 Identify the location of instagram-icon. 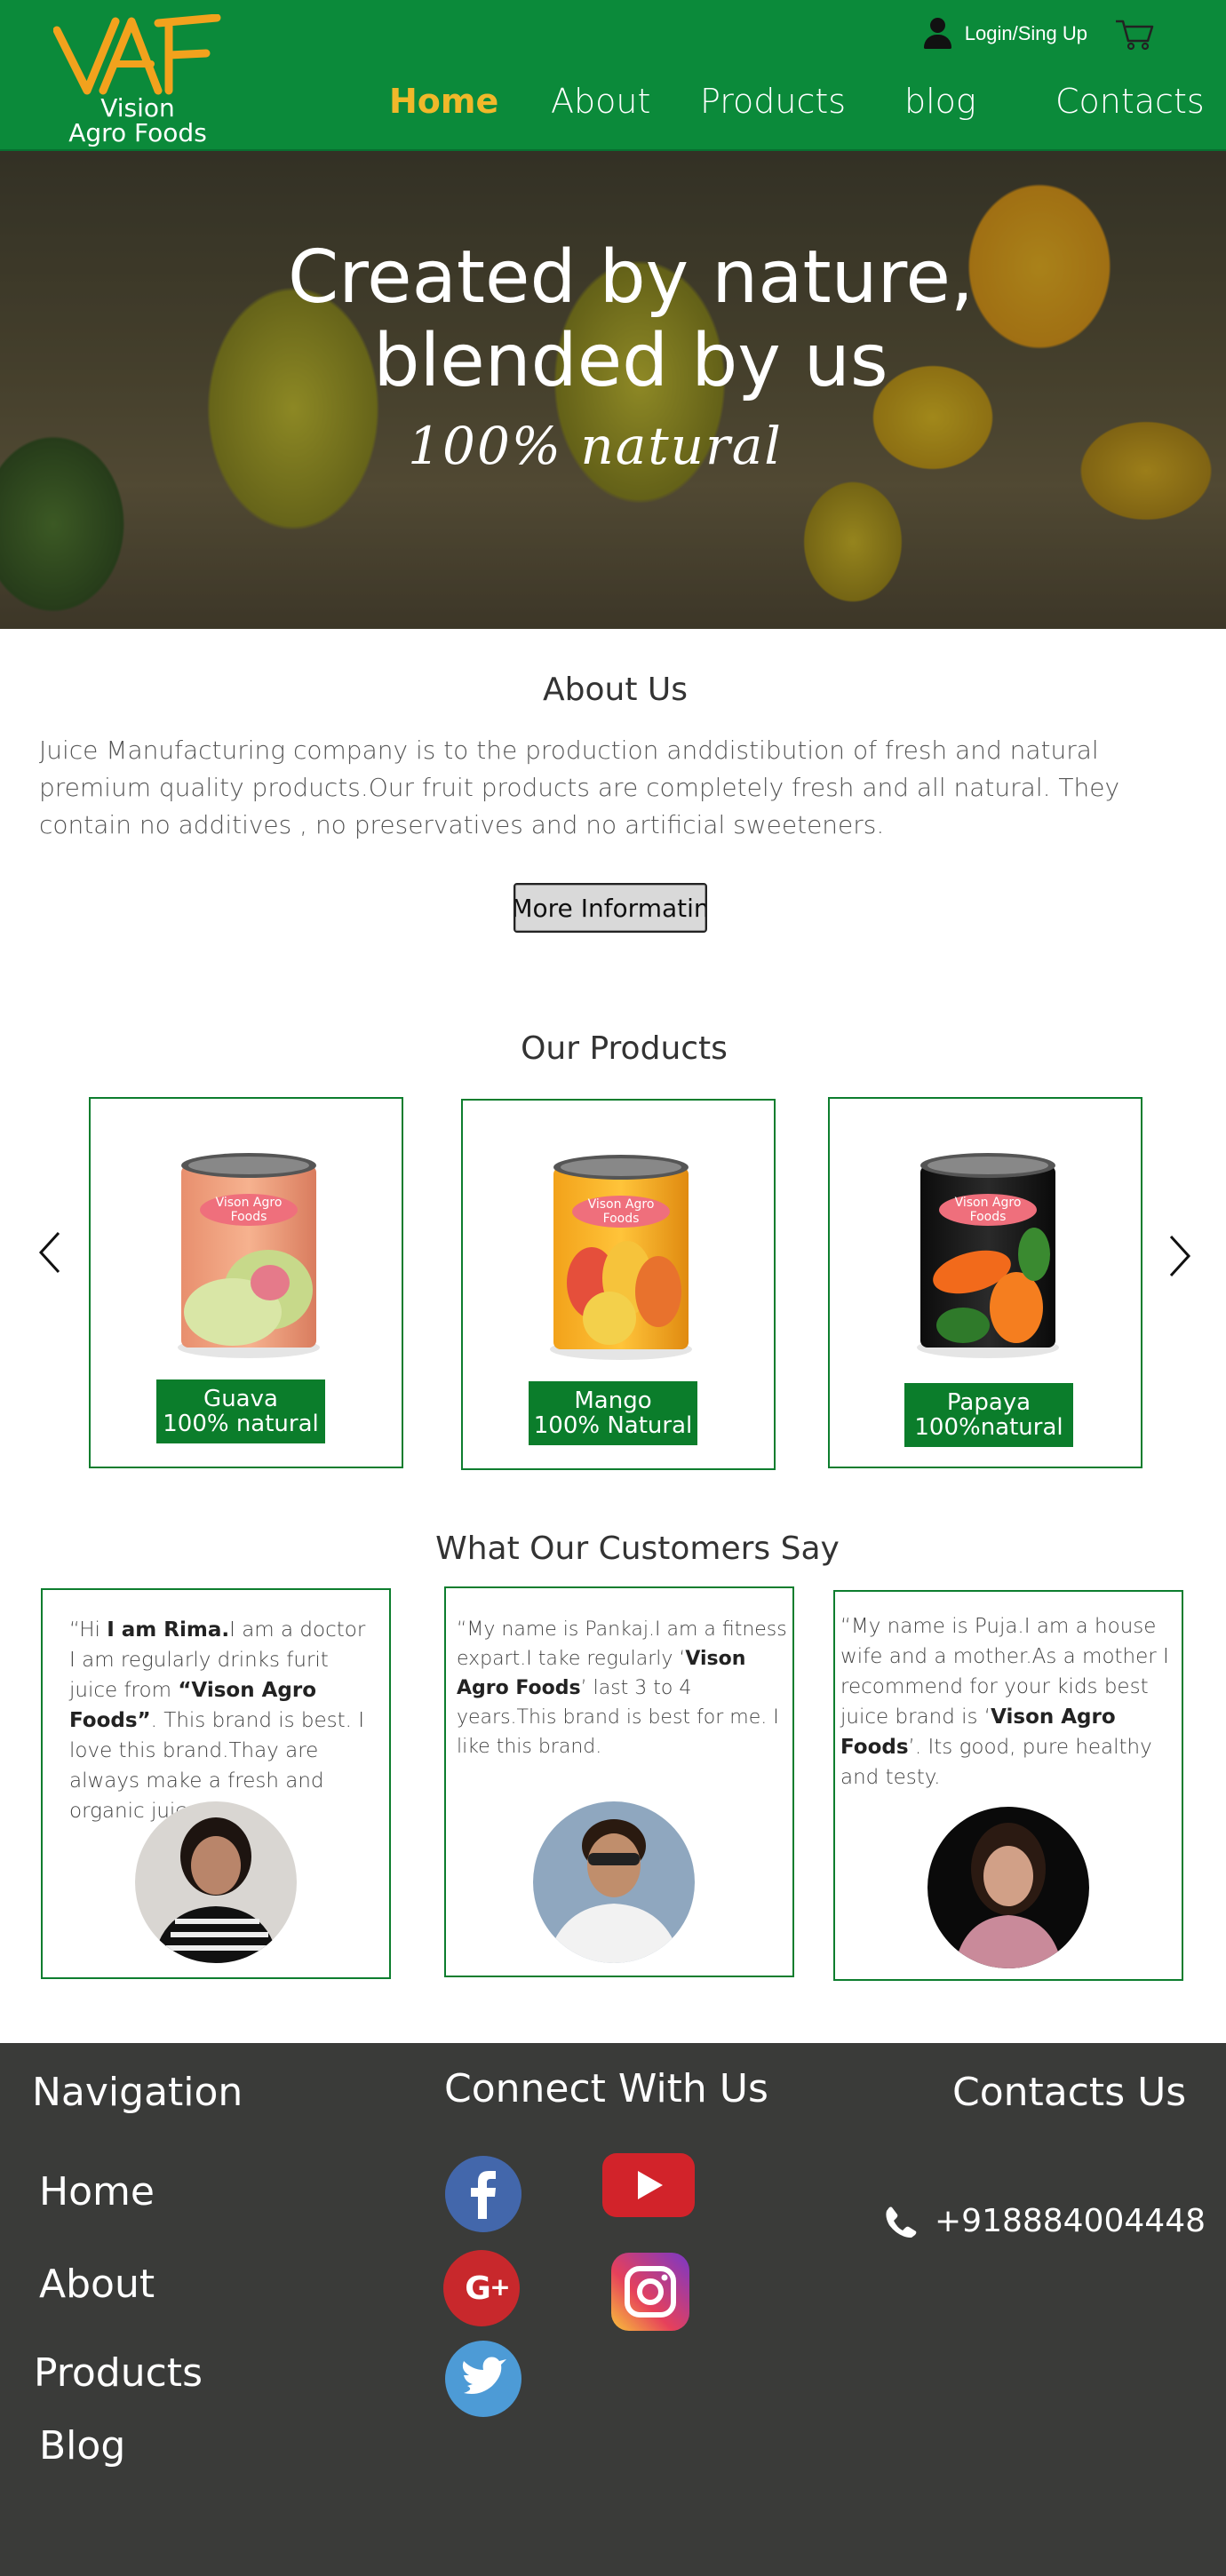
(650, 2292).